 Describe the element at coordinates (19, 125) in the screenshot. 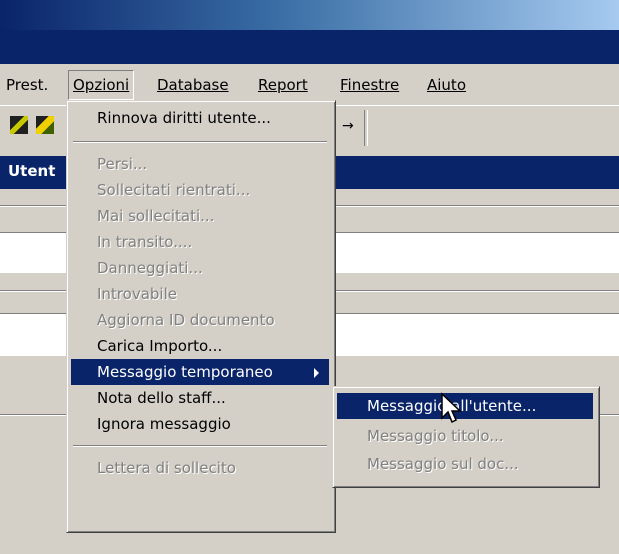

I see `toolbar-book-icon` at that location.